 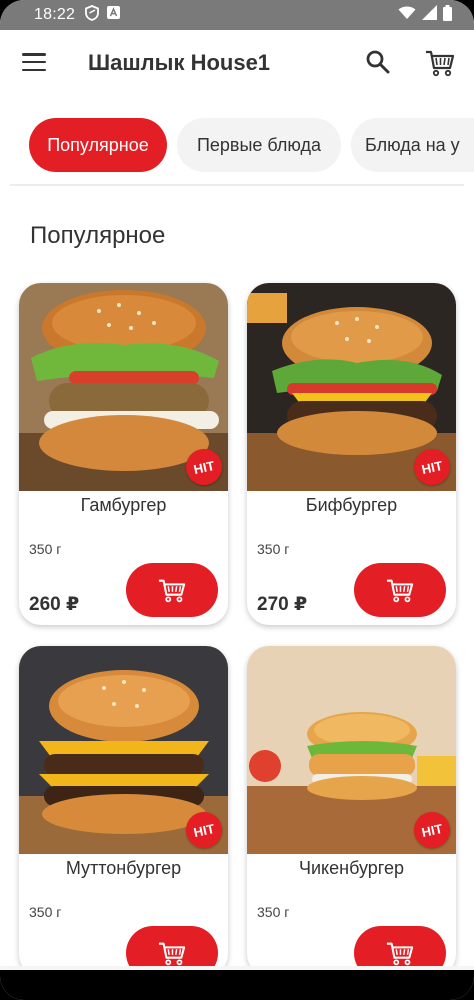 What do you see at coordinates (123, 505) in the screenshot?
I see `product-name: Гамбургер` at bounding box center [123, 505].